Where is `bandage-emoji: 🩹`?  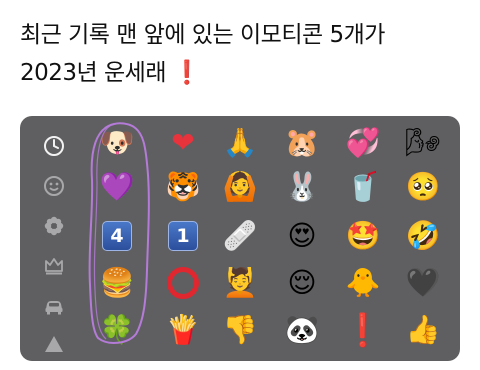 bandage-emoji: 🩹 is located at coordinates (240, 236).